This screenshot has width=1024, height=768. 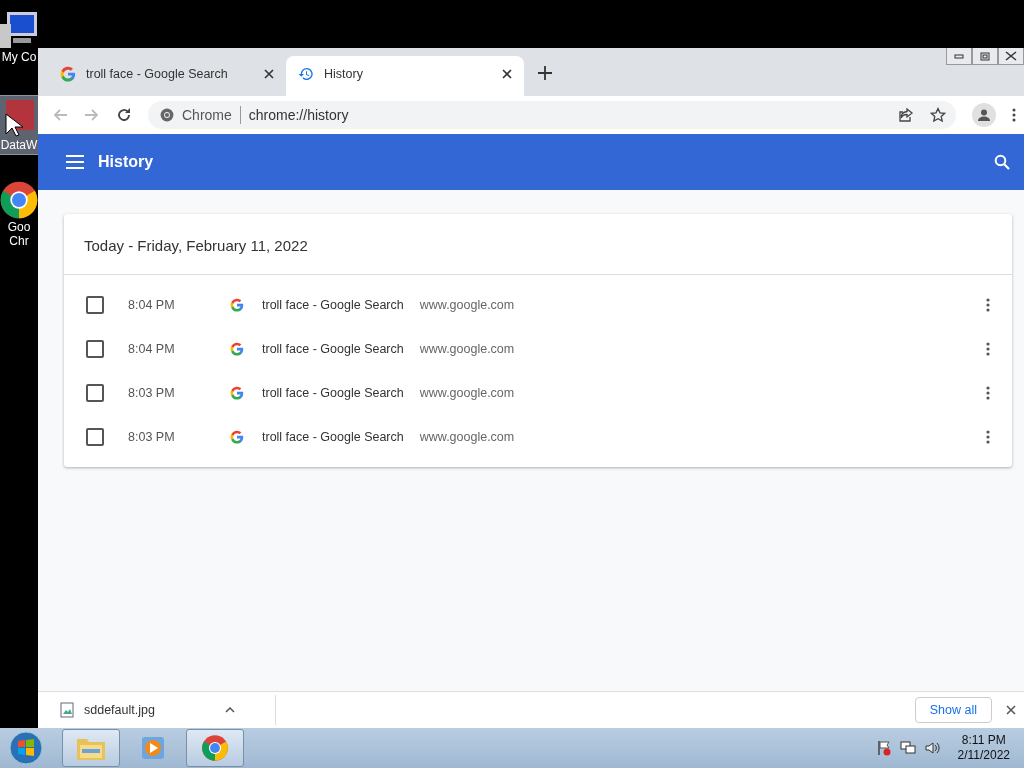 What do you see at coordinates (983, 755) in the screenshot?
I see `clock-date: 2/11/2022` at bounding box center [983, 755].